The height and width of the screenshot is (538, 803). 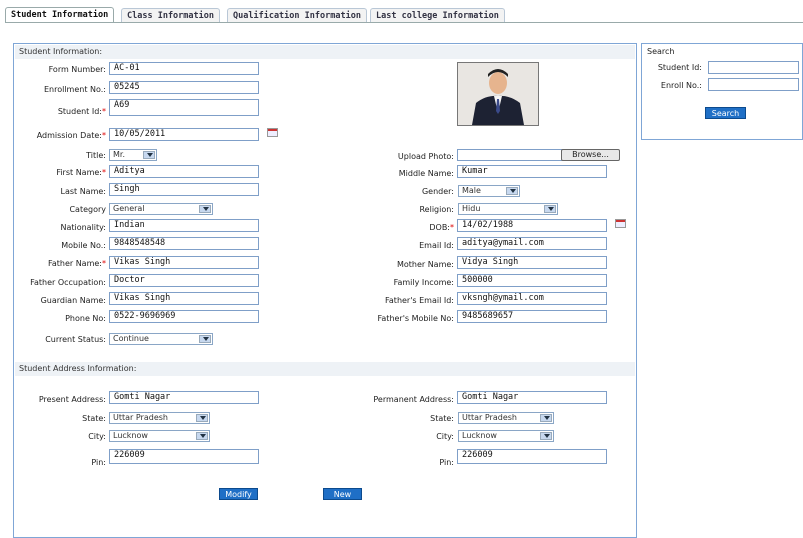 What do you see at coordinates (184, 225) in the screenshot?
I see `nationality-input: Indian` at bounding box center [184, 225].